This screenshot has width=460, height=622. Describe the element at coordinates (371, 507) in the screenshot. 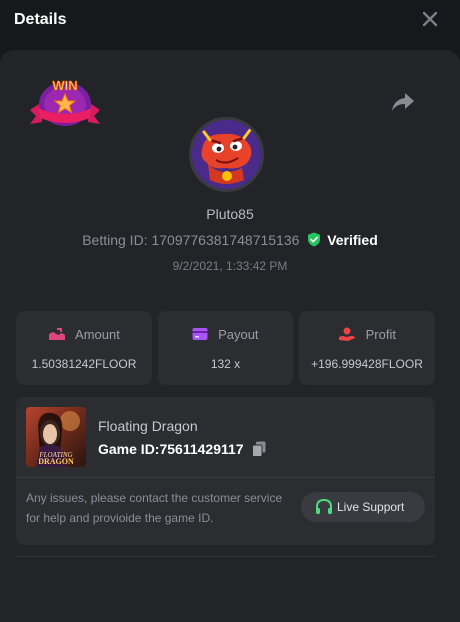

I see `live-support-label: Live Support` at that location.